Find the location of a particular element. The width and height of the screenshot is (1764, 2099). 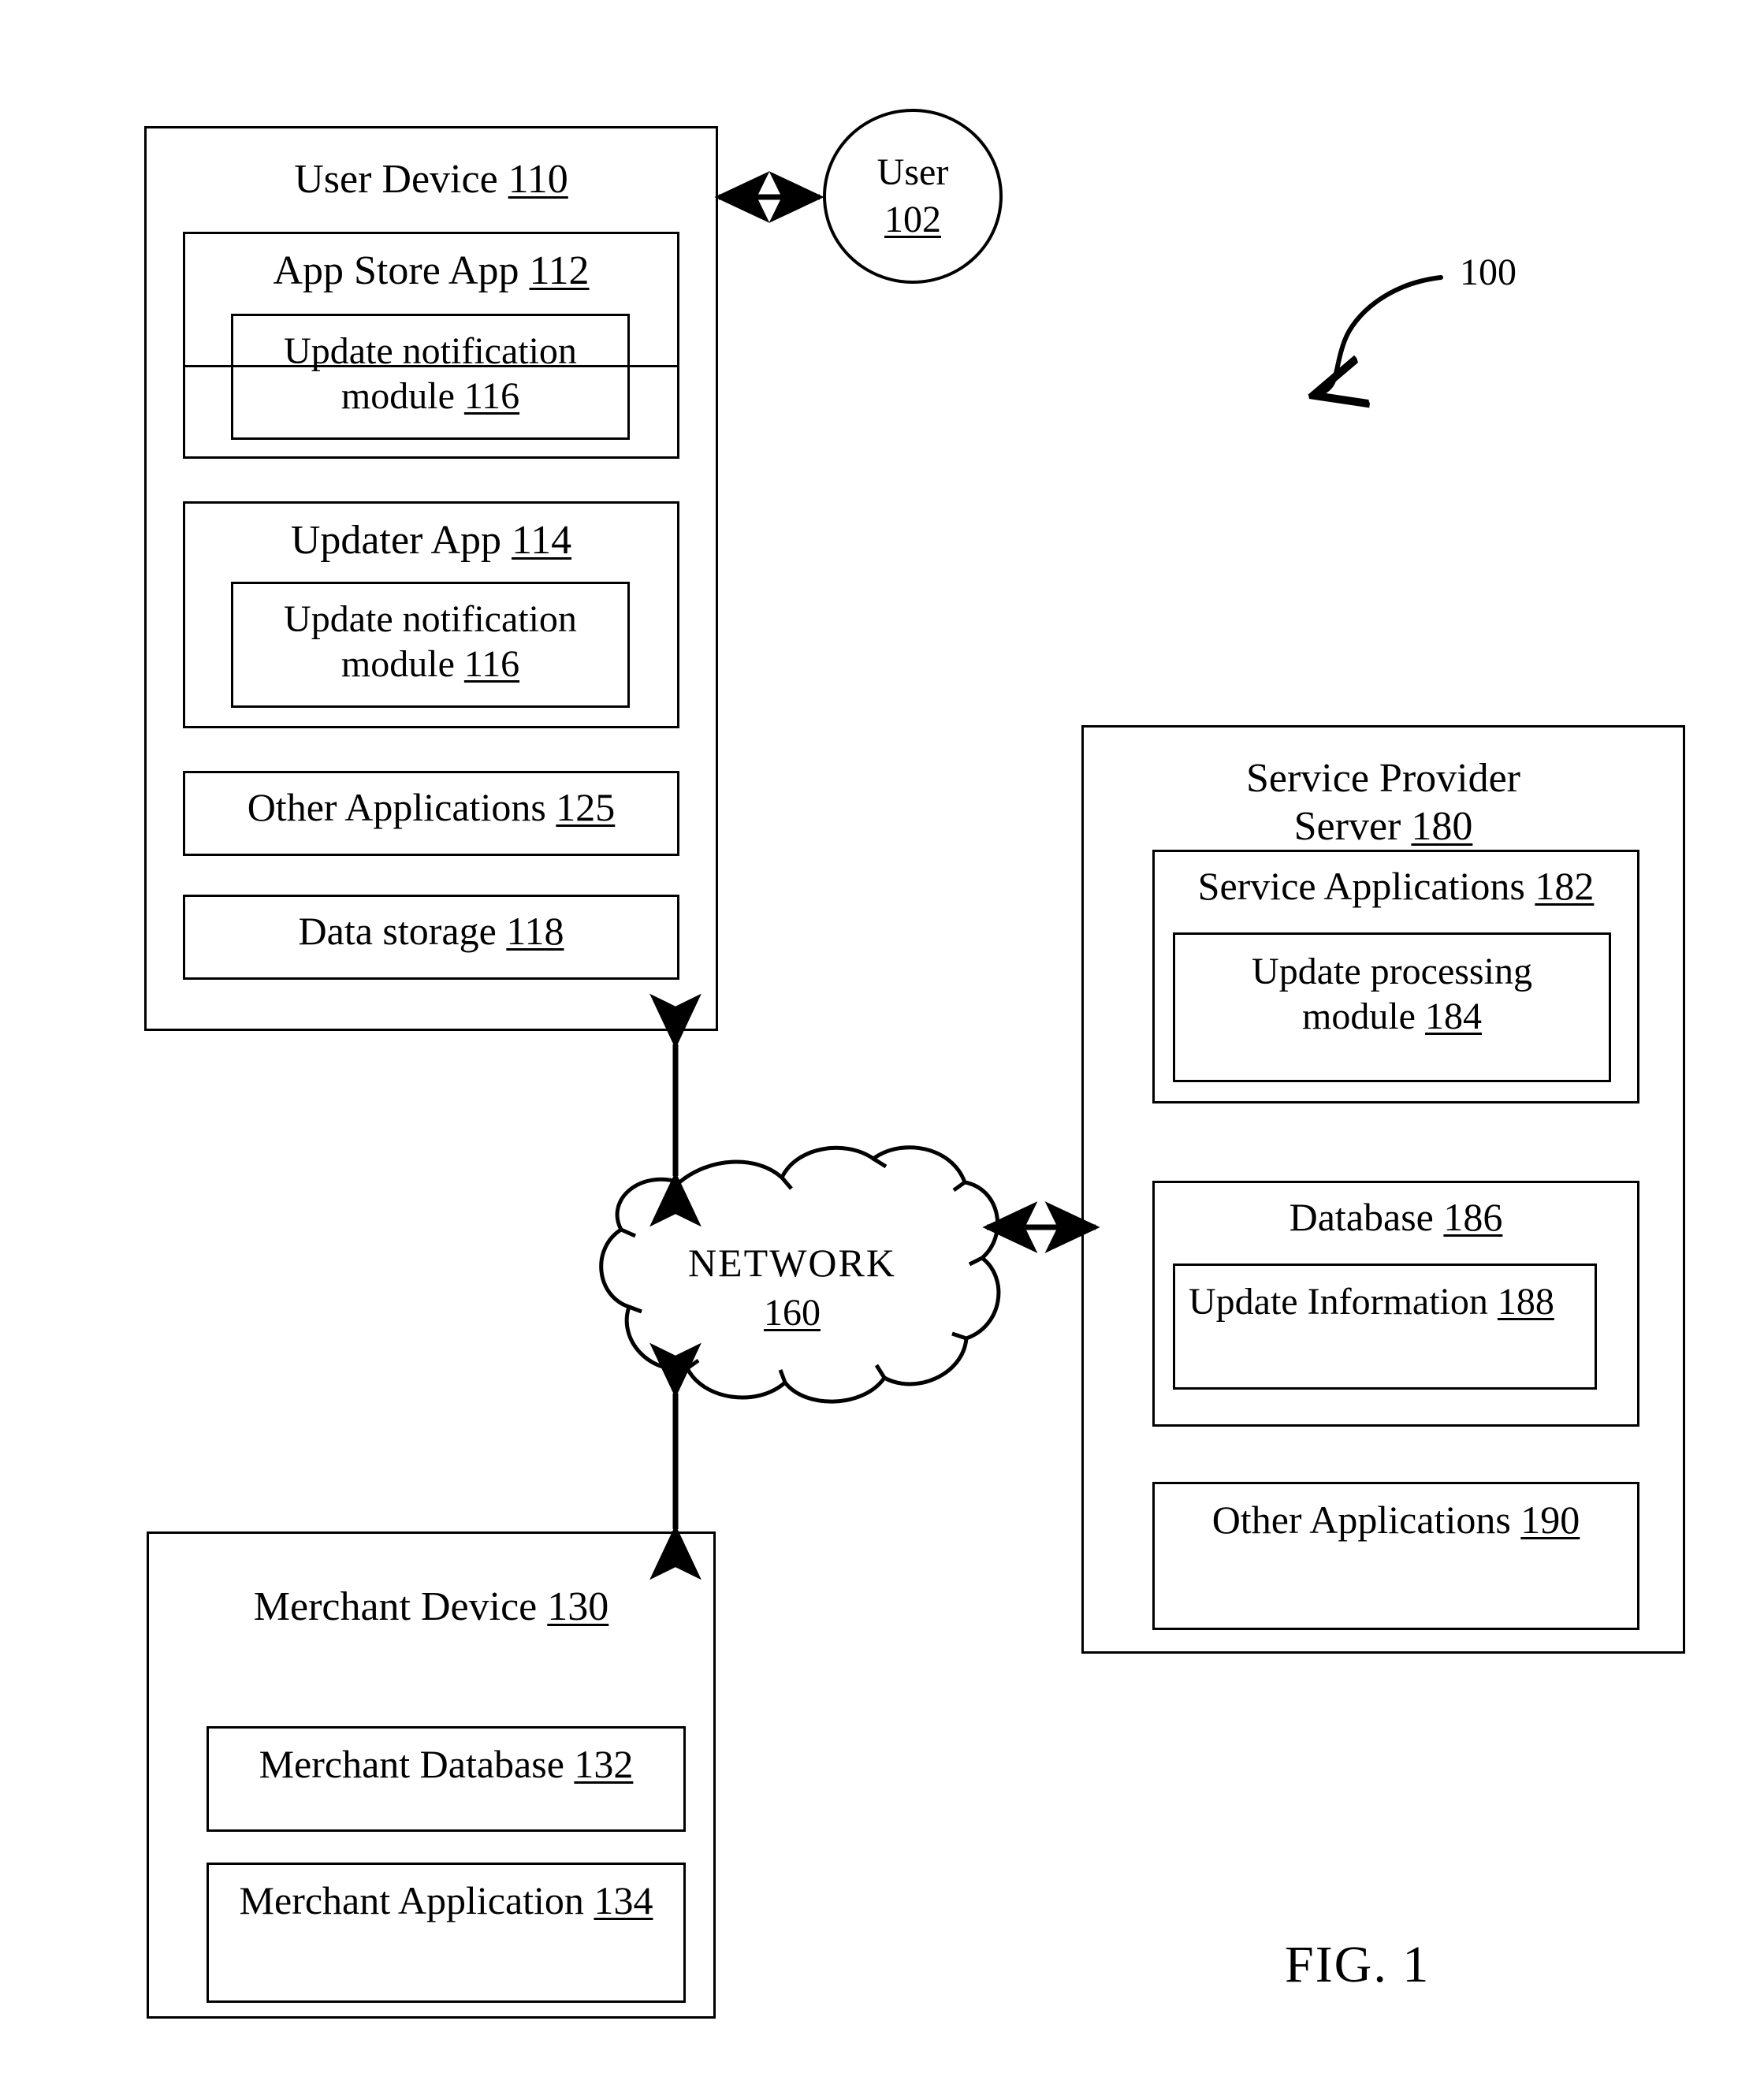

merchant-database-label: Merchant Database 132 is located at coordinates (446, 1764).